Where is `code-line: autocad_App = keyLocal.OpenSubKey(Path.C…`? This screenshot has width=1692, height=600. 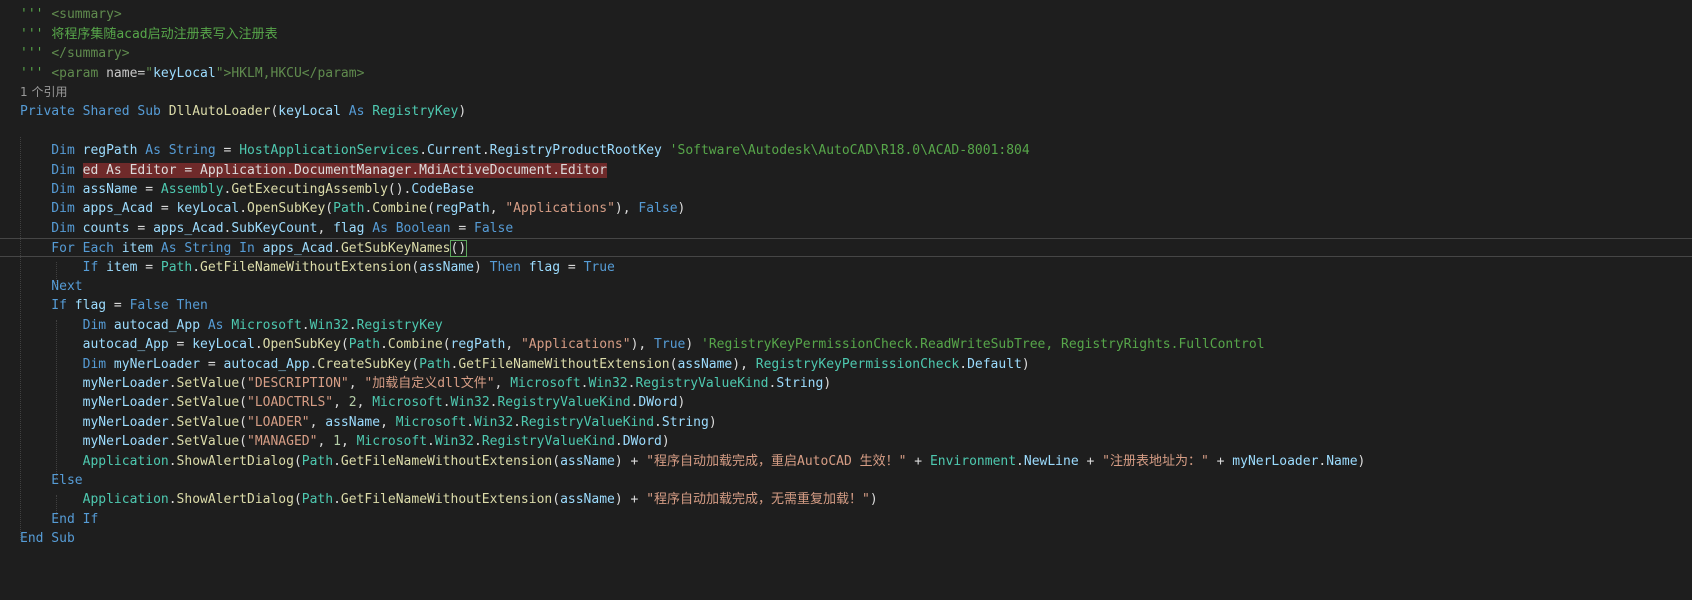
code-line: autocad_App = keyLocal.OpenSubKey(Path.C… is located at coordinates (846, 344).